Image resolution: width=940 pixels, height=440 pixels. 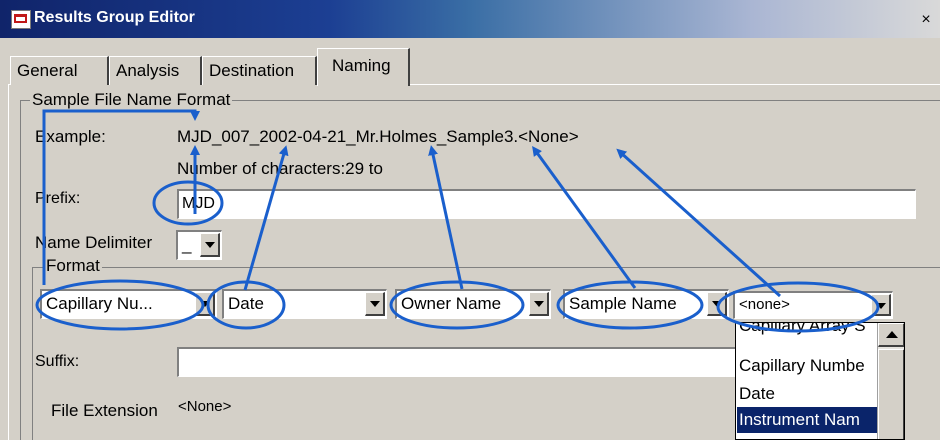 What do you see at coordinates (21, 19) in the screenshot?
I see `app-icon` at bounding box center [21, 19].